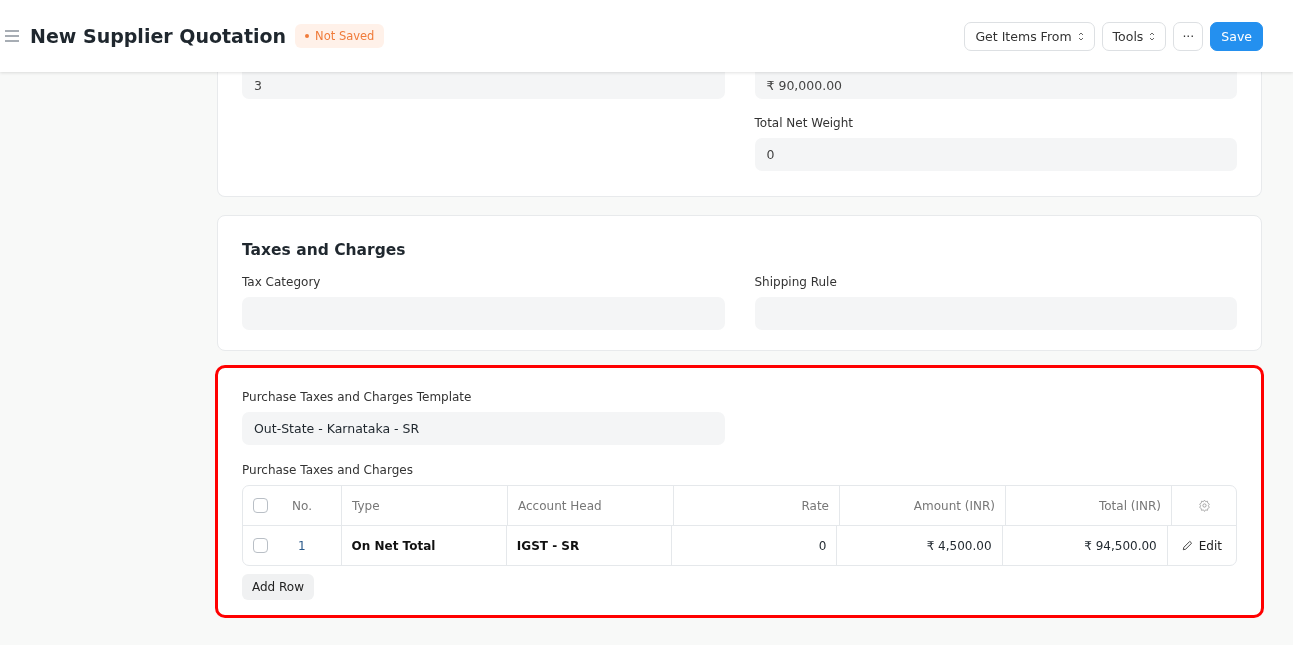 Image resolution: width=1293 pixels, height=645 pixels. I want to click on edit-button: Edit, so click(1201, 545).